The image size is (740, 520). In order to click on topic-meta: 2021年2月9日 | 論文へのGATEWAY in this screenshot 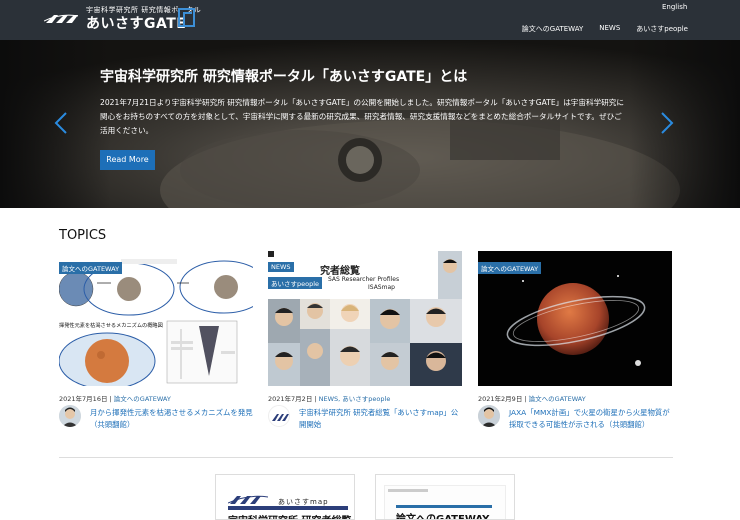, I will do `click(532, 399)`.